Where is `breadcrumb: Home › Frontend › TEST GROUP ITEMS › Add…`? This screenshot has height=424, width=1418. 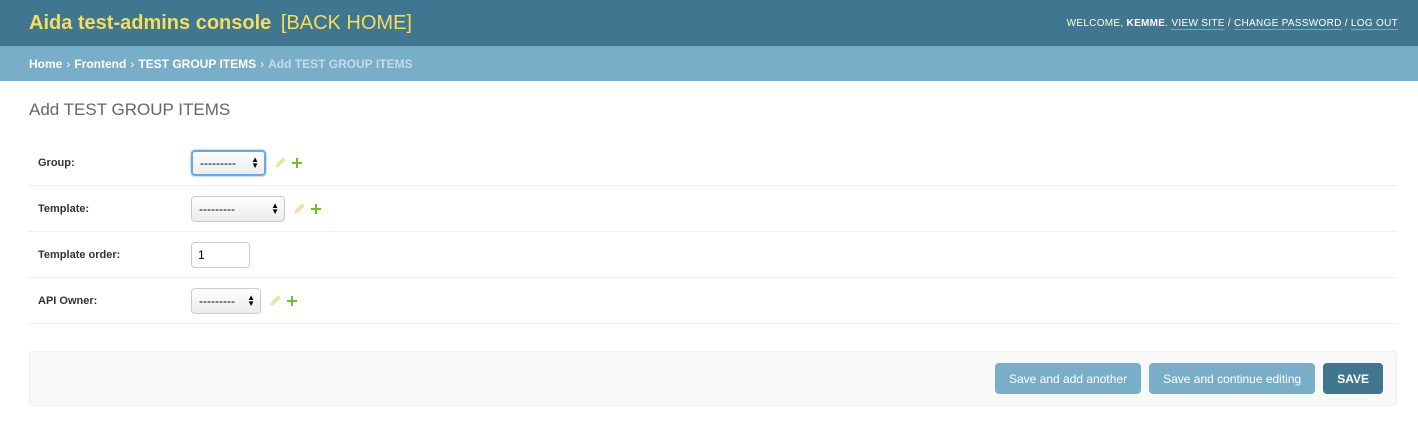
breadcrumb: Home › Frontend › TEST GROUP ITEMS › Add… is located at coordinates (709, 63).